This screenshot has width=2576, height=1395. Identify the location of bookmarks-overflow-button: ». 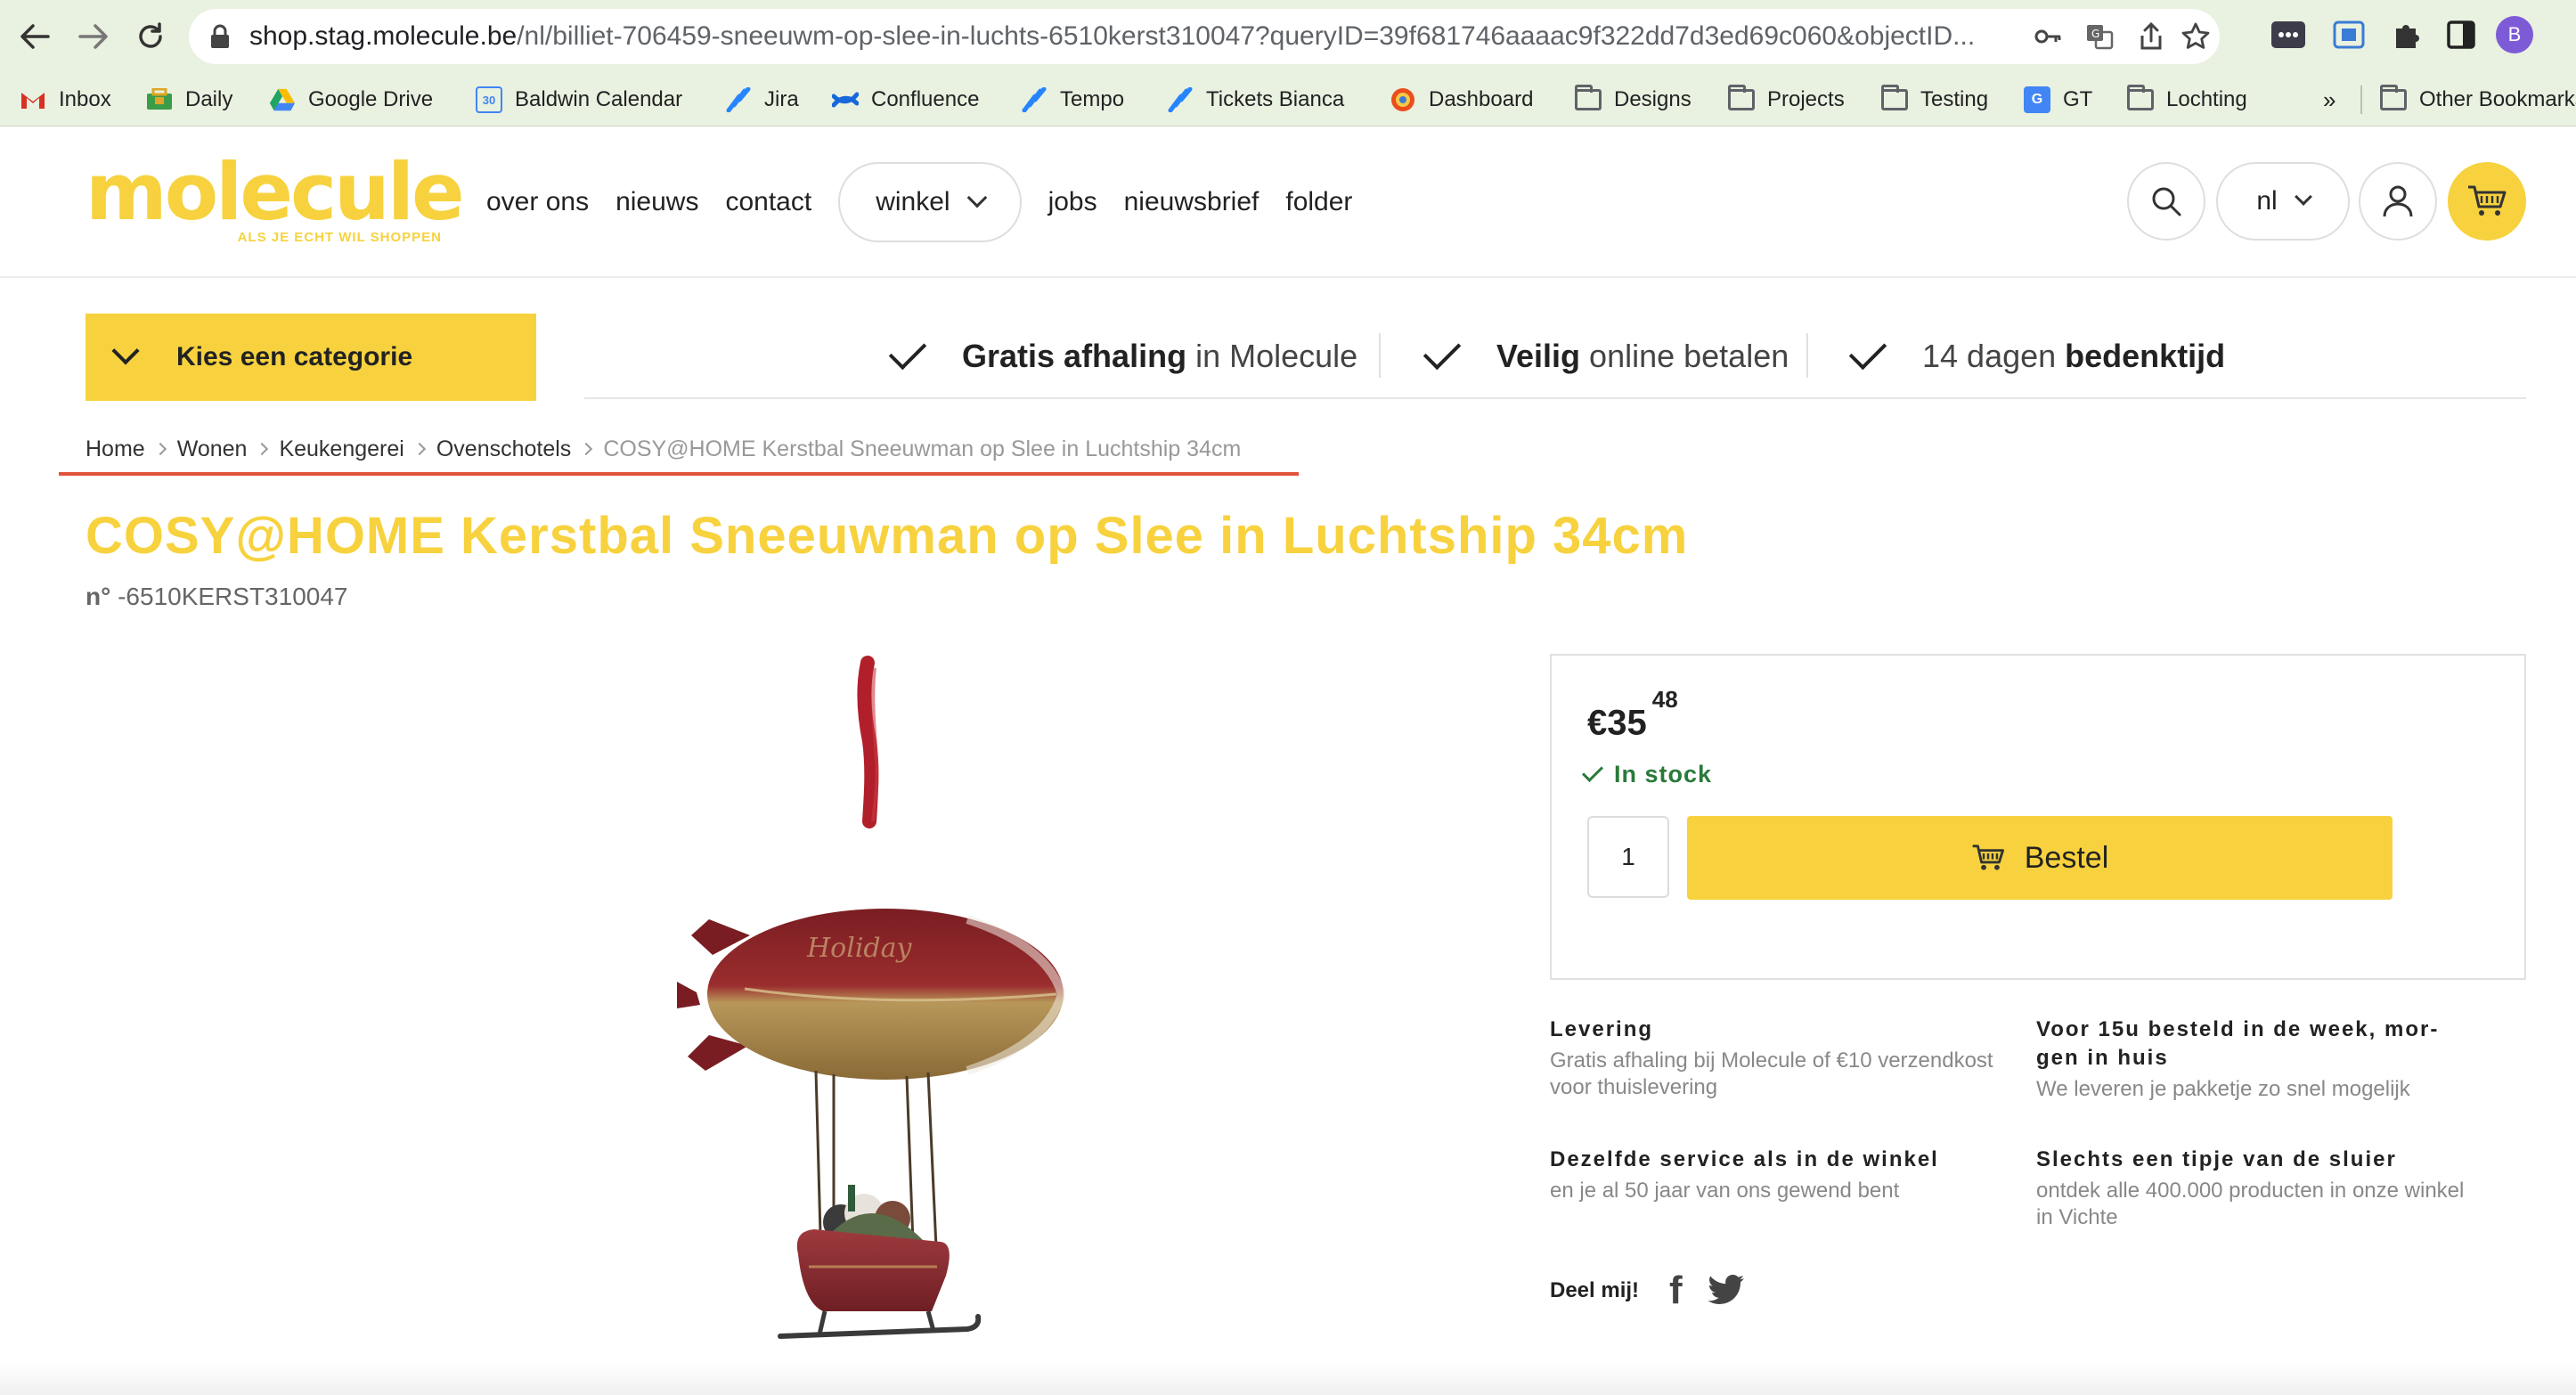
(2329, 100).